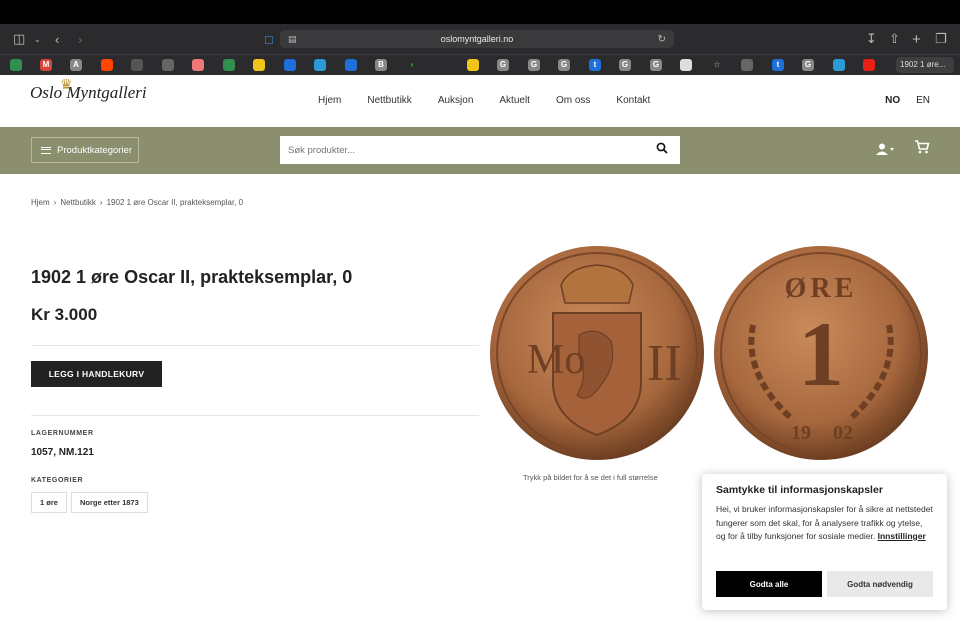 The image size is (960, 623). I want to click on lang-en: EN, so click(923, 100).